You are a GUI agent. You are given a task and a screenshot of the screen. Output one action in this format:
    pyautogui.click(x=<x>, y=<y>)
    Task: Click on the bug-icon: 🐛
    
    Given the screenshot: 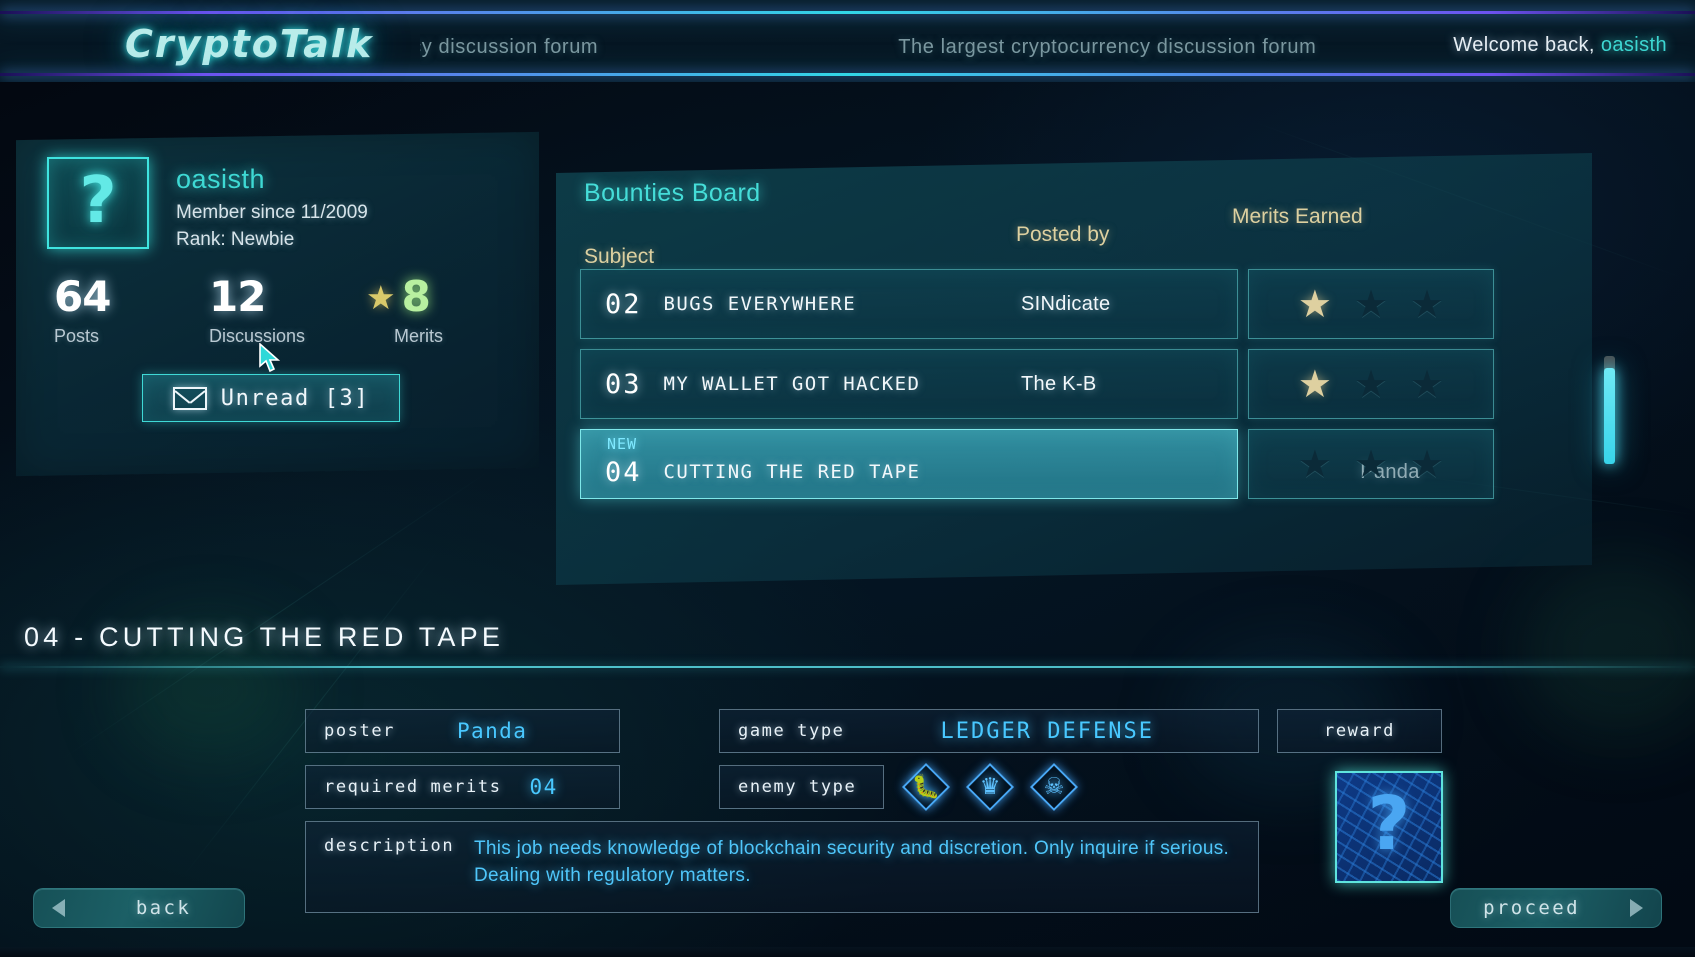 What is the action you would take?
    pyautogui.click(x=926, y=787)
    